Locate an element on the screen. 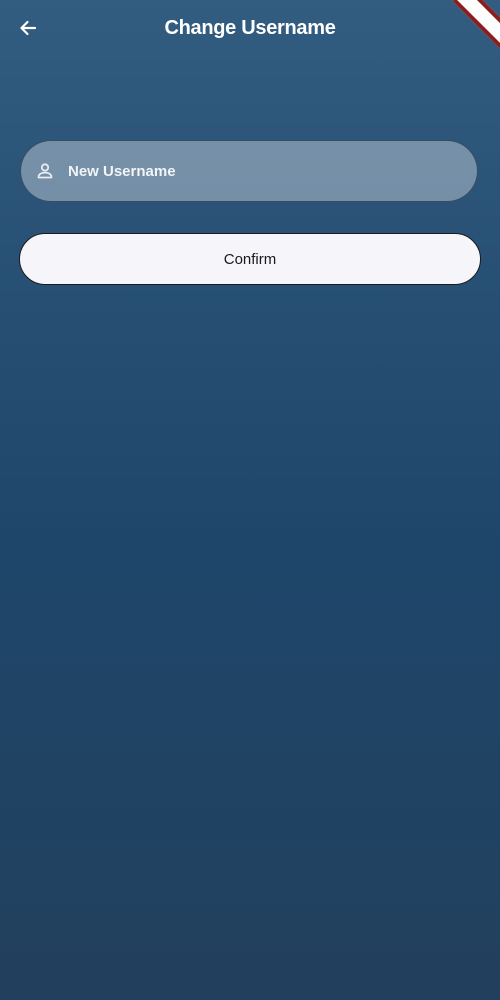 The height and width of the screenshot is (1000, 500). username-field is located at coordinates (249, 171).